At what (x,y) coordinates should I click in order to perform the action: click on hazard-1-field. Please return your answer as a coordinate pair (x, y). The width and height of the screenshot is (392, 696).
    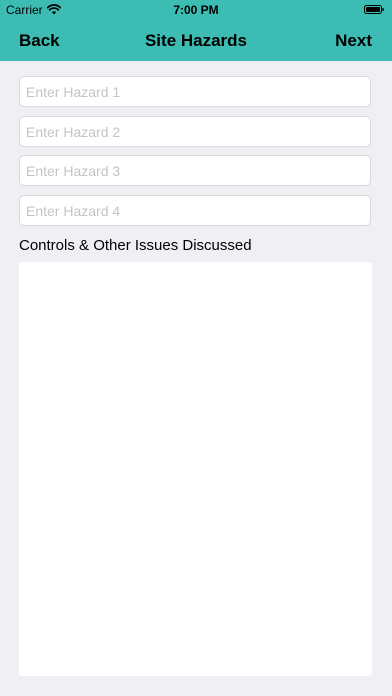
    Looking at the image, I should click on (195, 91).